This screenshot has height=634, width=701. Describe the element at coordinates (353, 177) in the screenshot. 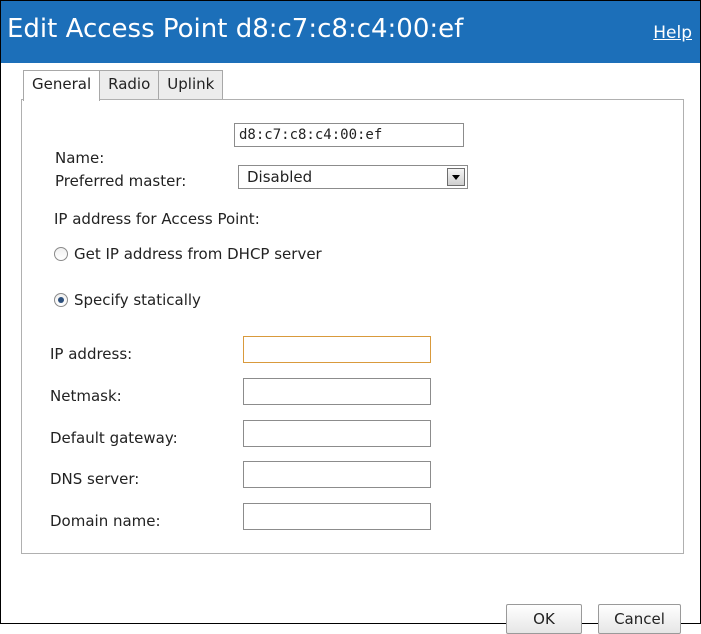

I see `preferred-master-select: Disabled` at that location.